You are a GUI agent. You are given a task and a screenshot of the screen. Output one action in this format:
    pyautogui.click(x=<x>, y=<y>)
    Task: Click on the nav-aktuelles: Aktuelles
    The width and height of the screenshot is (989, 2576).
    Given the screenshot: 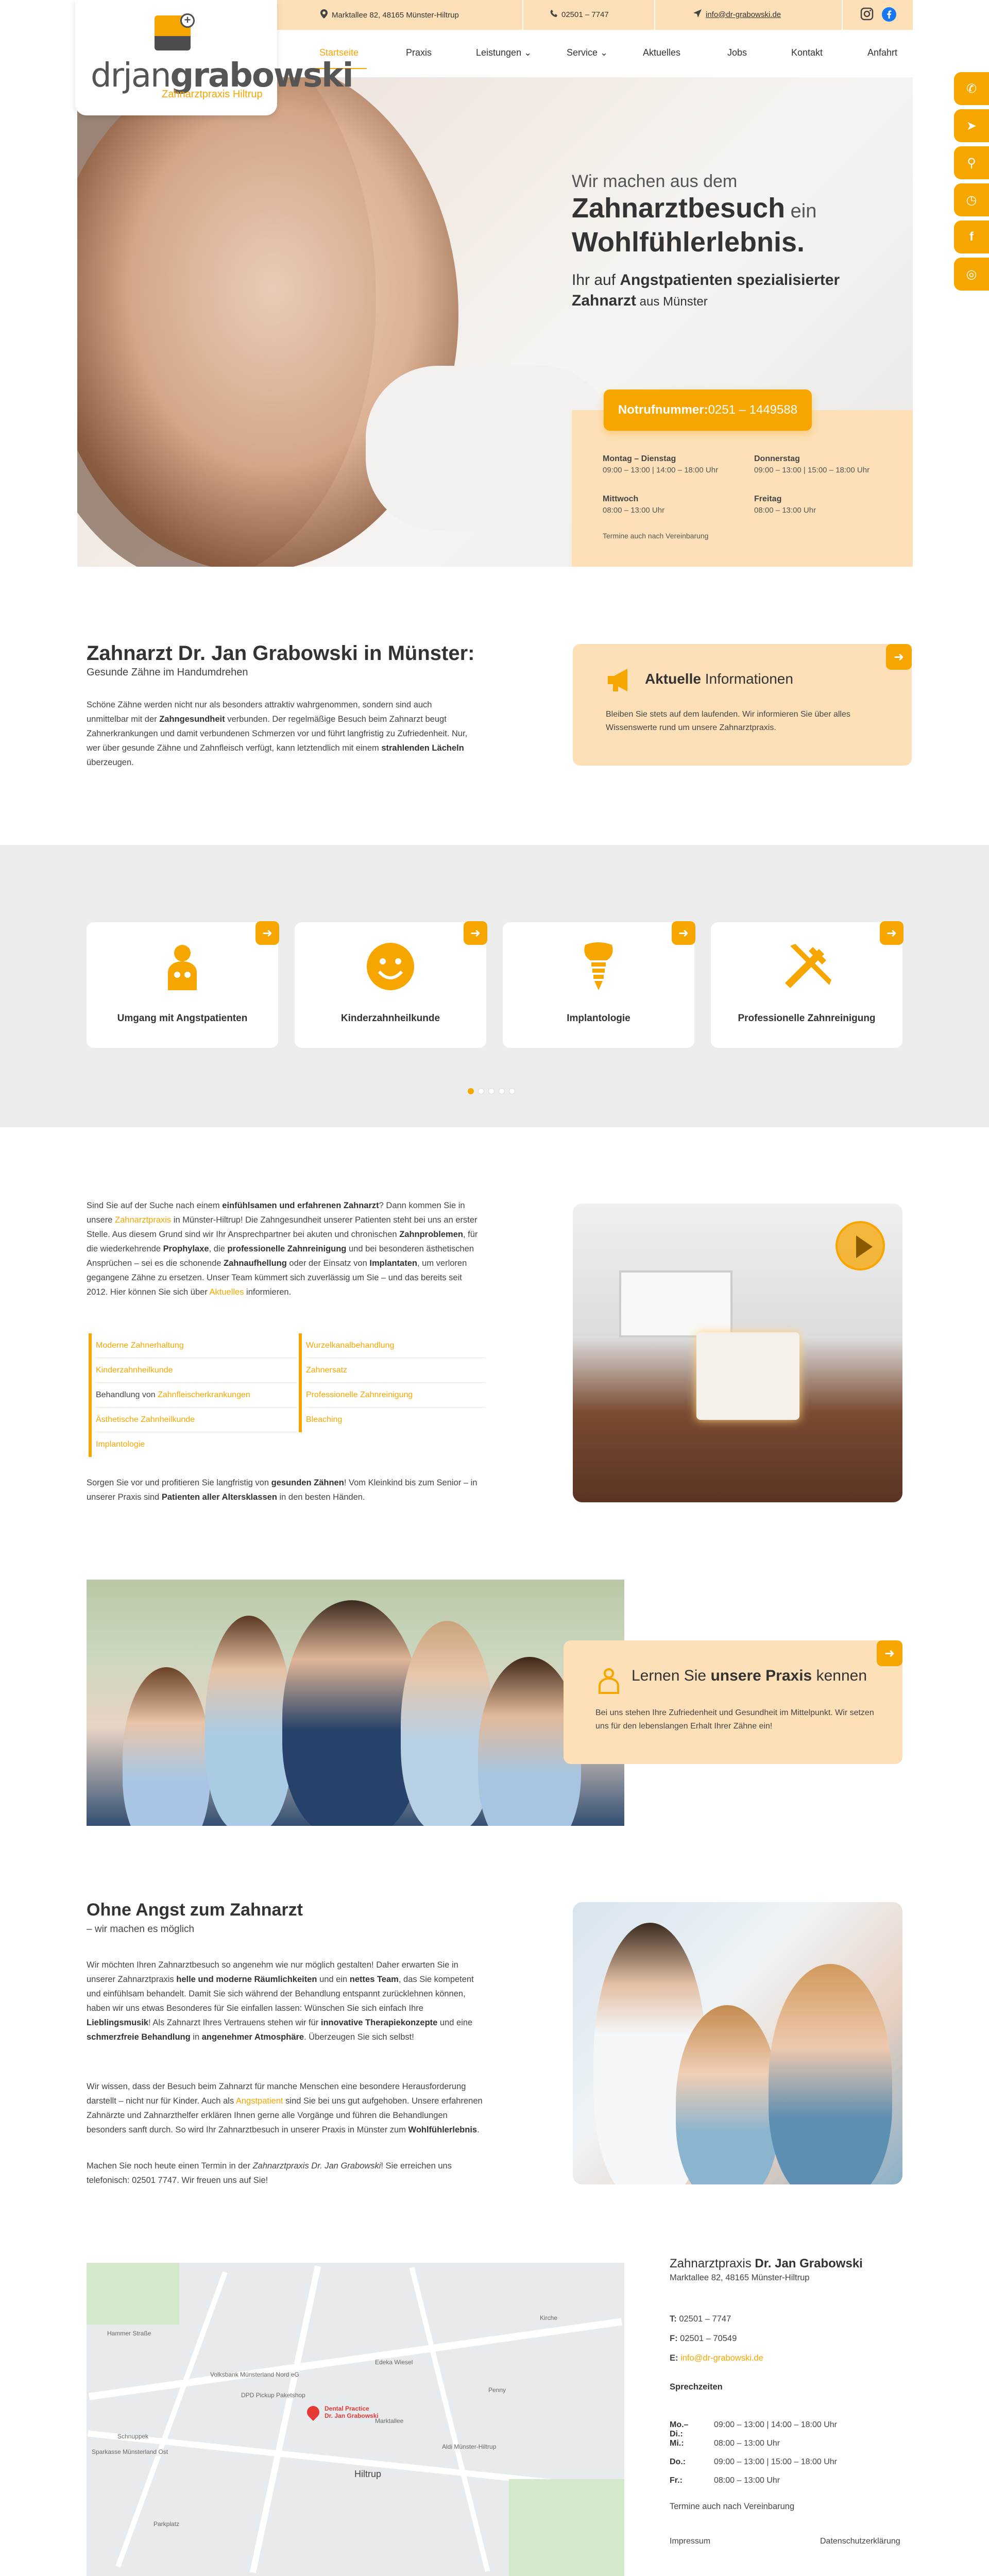 What is the action you would take?
    pyautogui.click(x=661, y=52)
    